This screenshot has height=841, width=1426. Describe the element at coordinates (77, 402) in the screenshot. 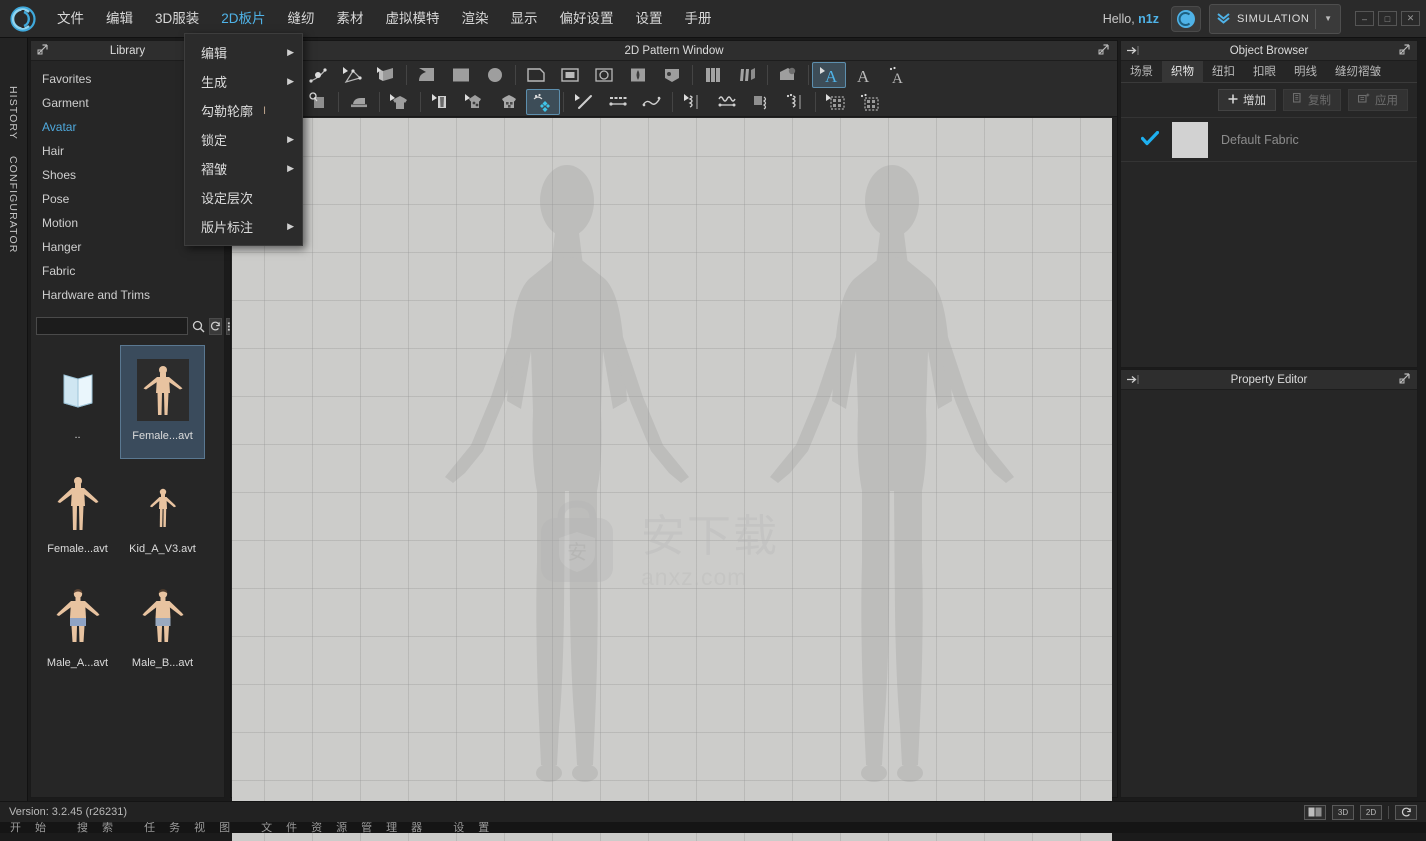

I see `library-item-parent-folder: ..` at that location.